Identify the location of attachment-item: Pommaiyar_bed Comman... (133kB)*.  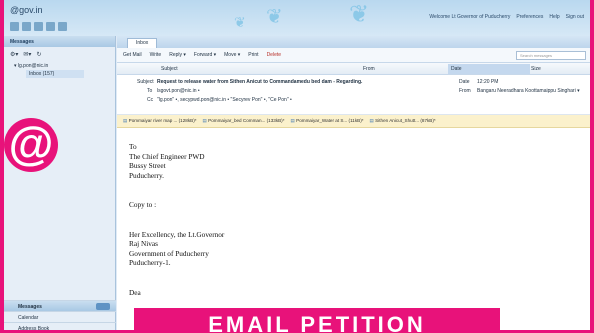
(243, 121).